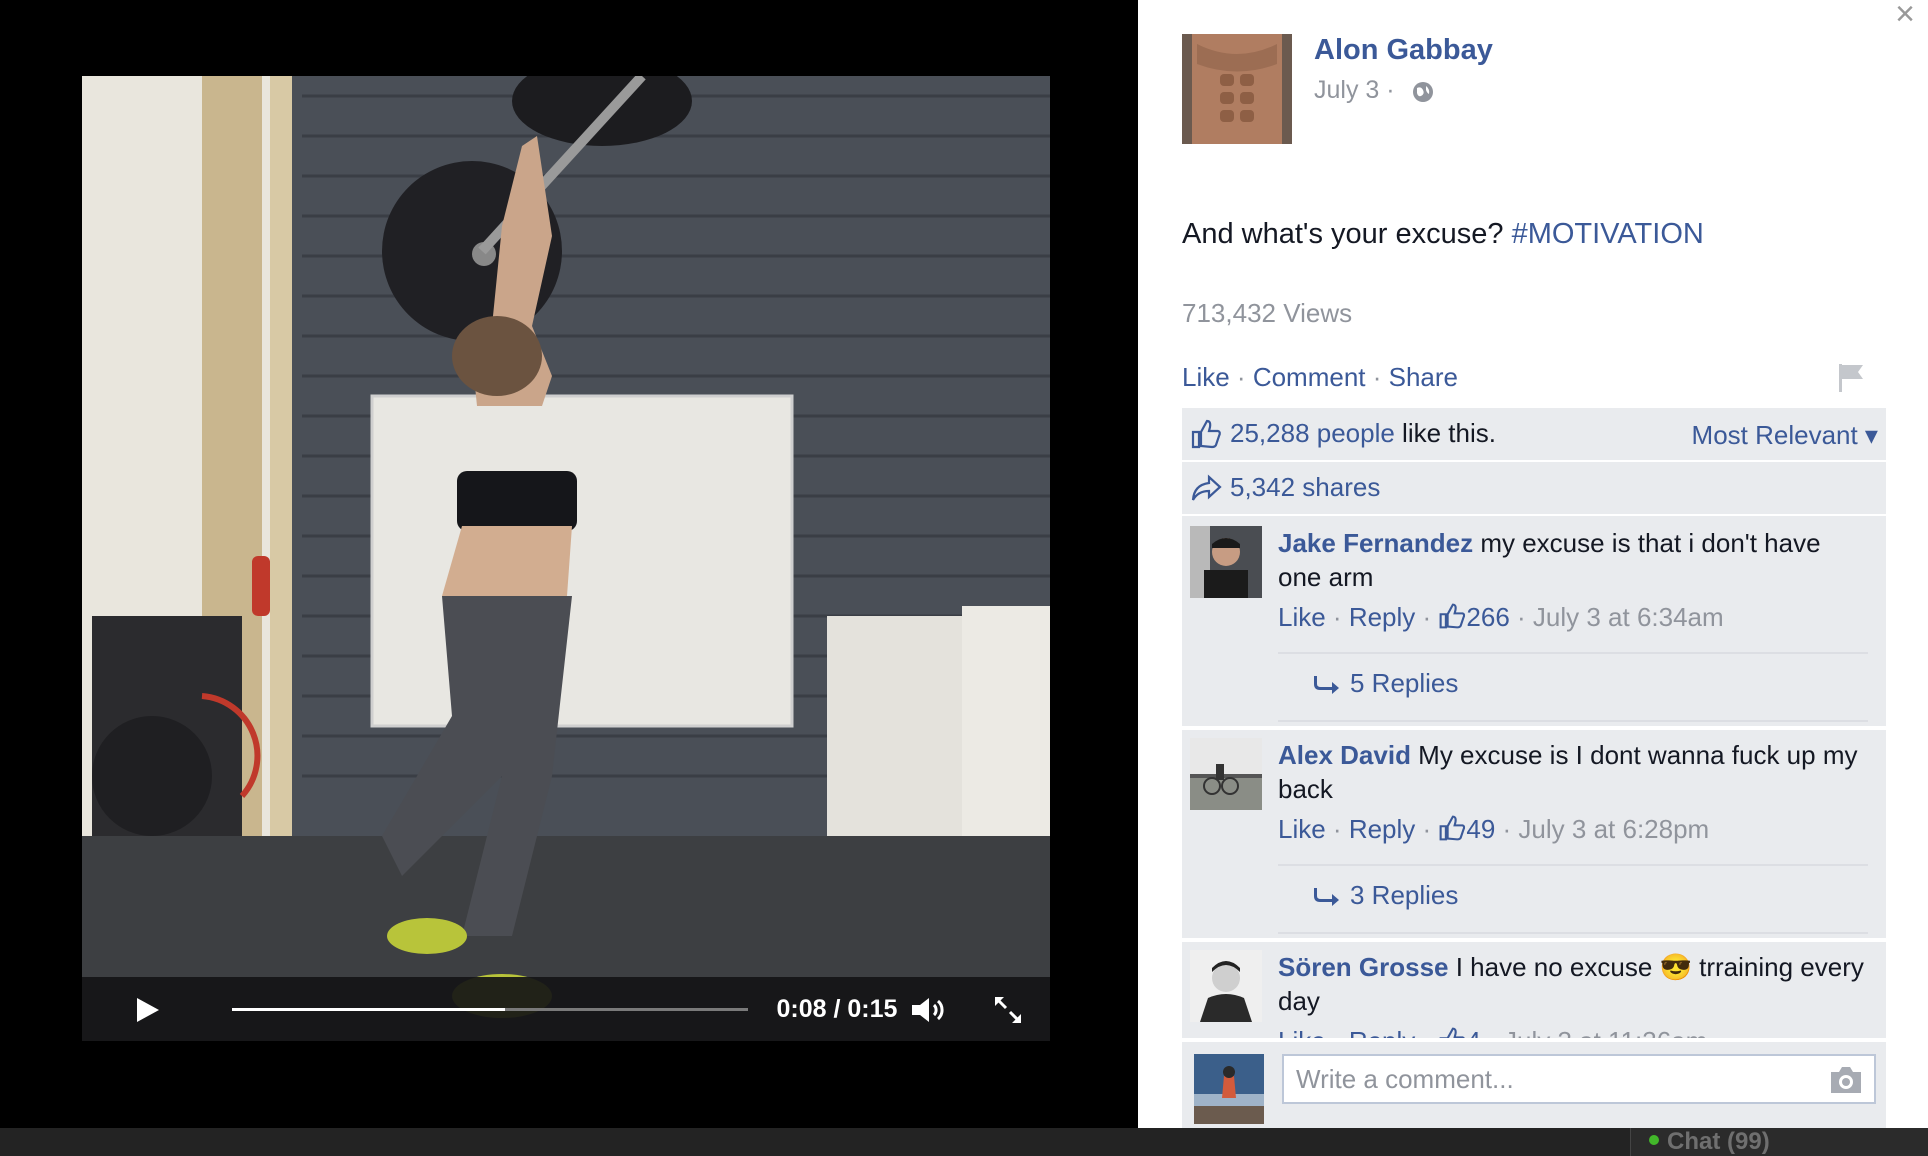 The height and width of the screenshot is (1156, 1928). What do you see at coordinates (930, 1010) in the screenshot?
I see `volume-icon` at bounding box center [930, 1010].